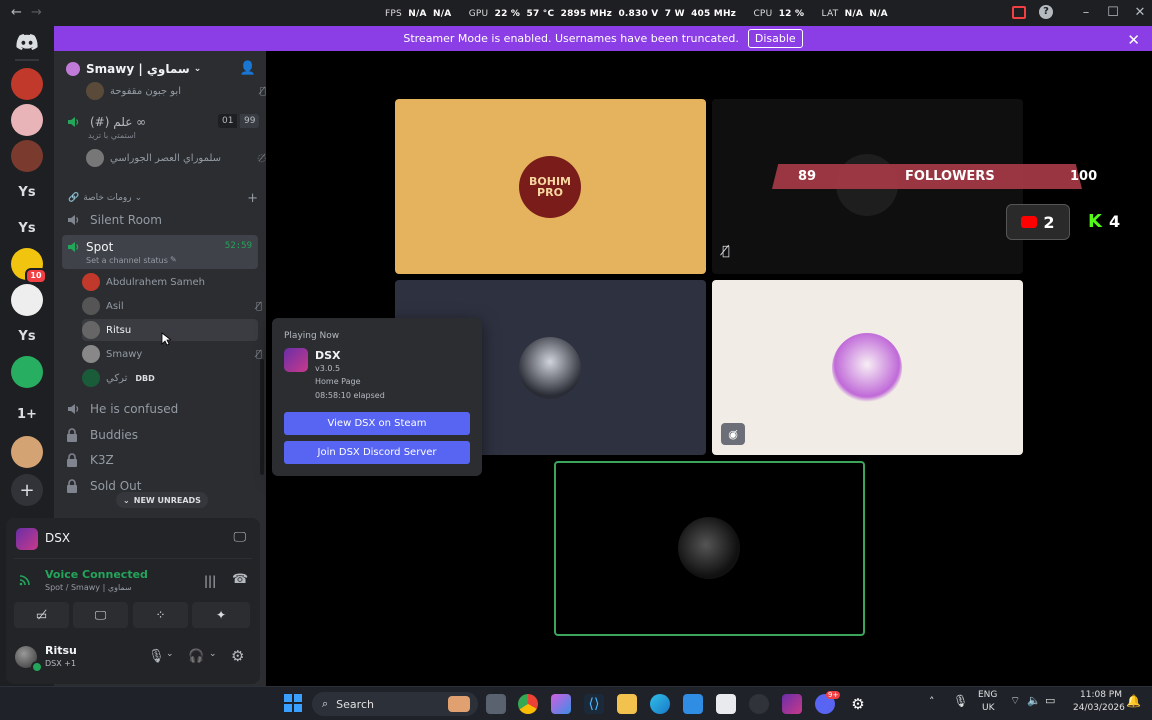 The image size is (1152, 720). Describe the element at coordinates (550, 368) in the screenshot. I see `participant-avatar` at that location.